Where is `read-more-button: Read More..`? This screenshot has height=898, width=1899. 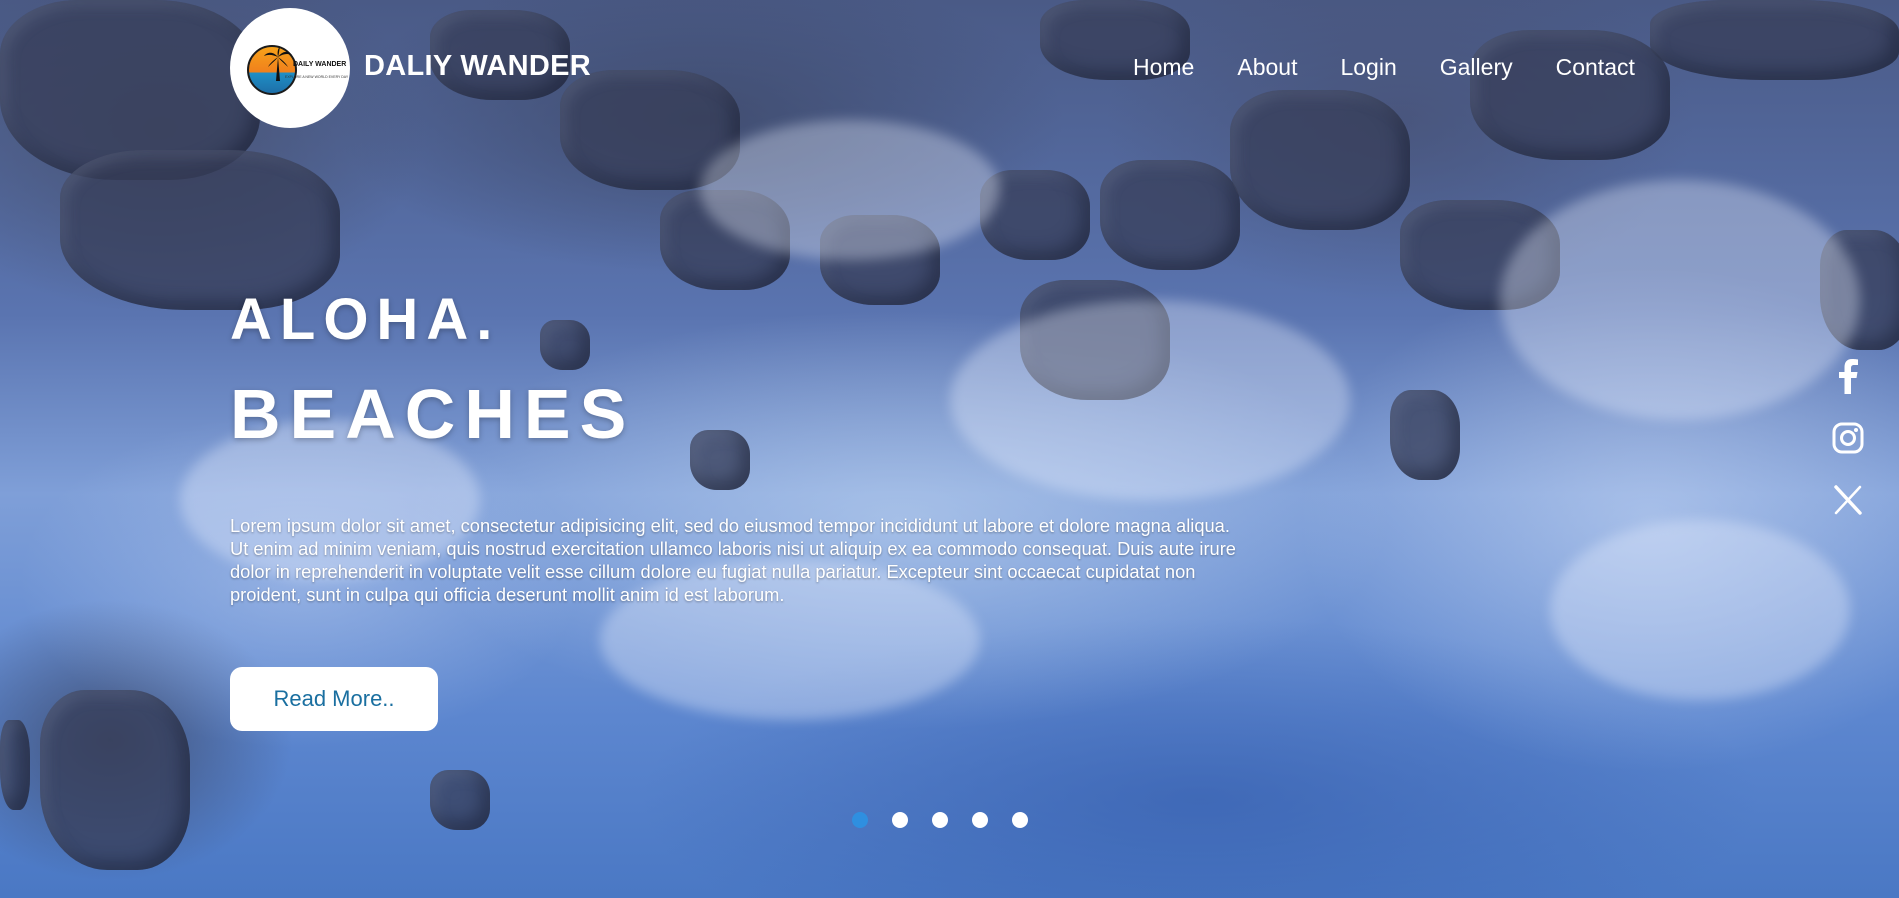 read-more-button: Read More.. is located at coordinates (334, 699).